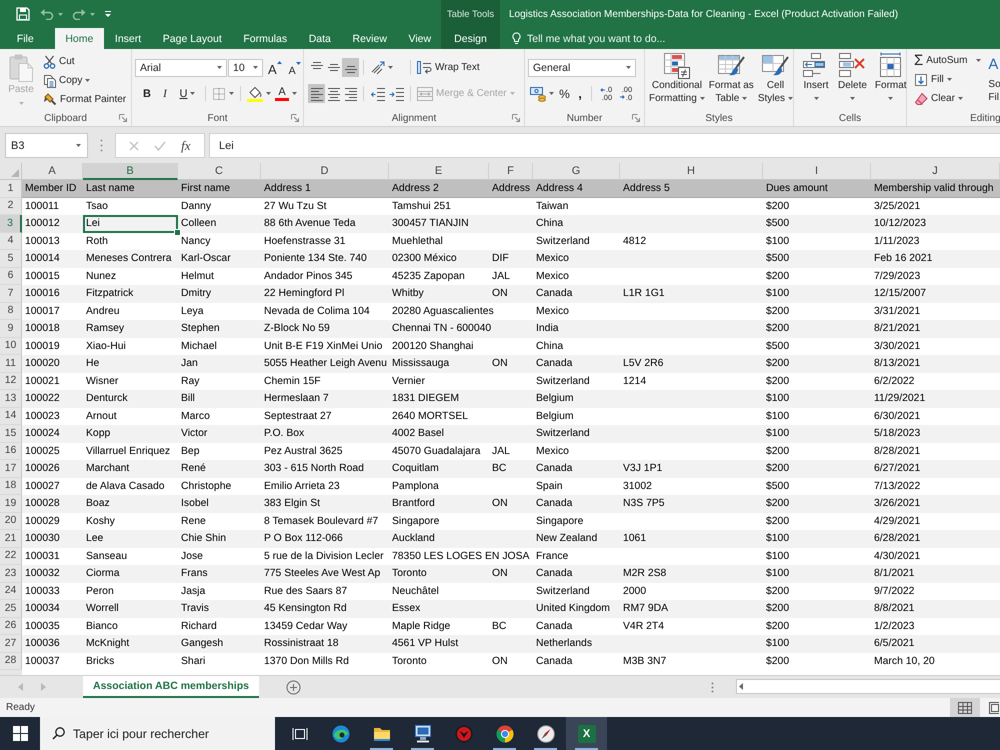  Describe the element at coordinates (11, 311) in the screenshot. I see `row-header: 8` at that location.